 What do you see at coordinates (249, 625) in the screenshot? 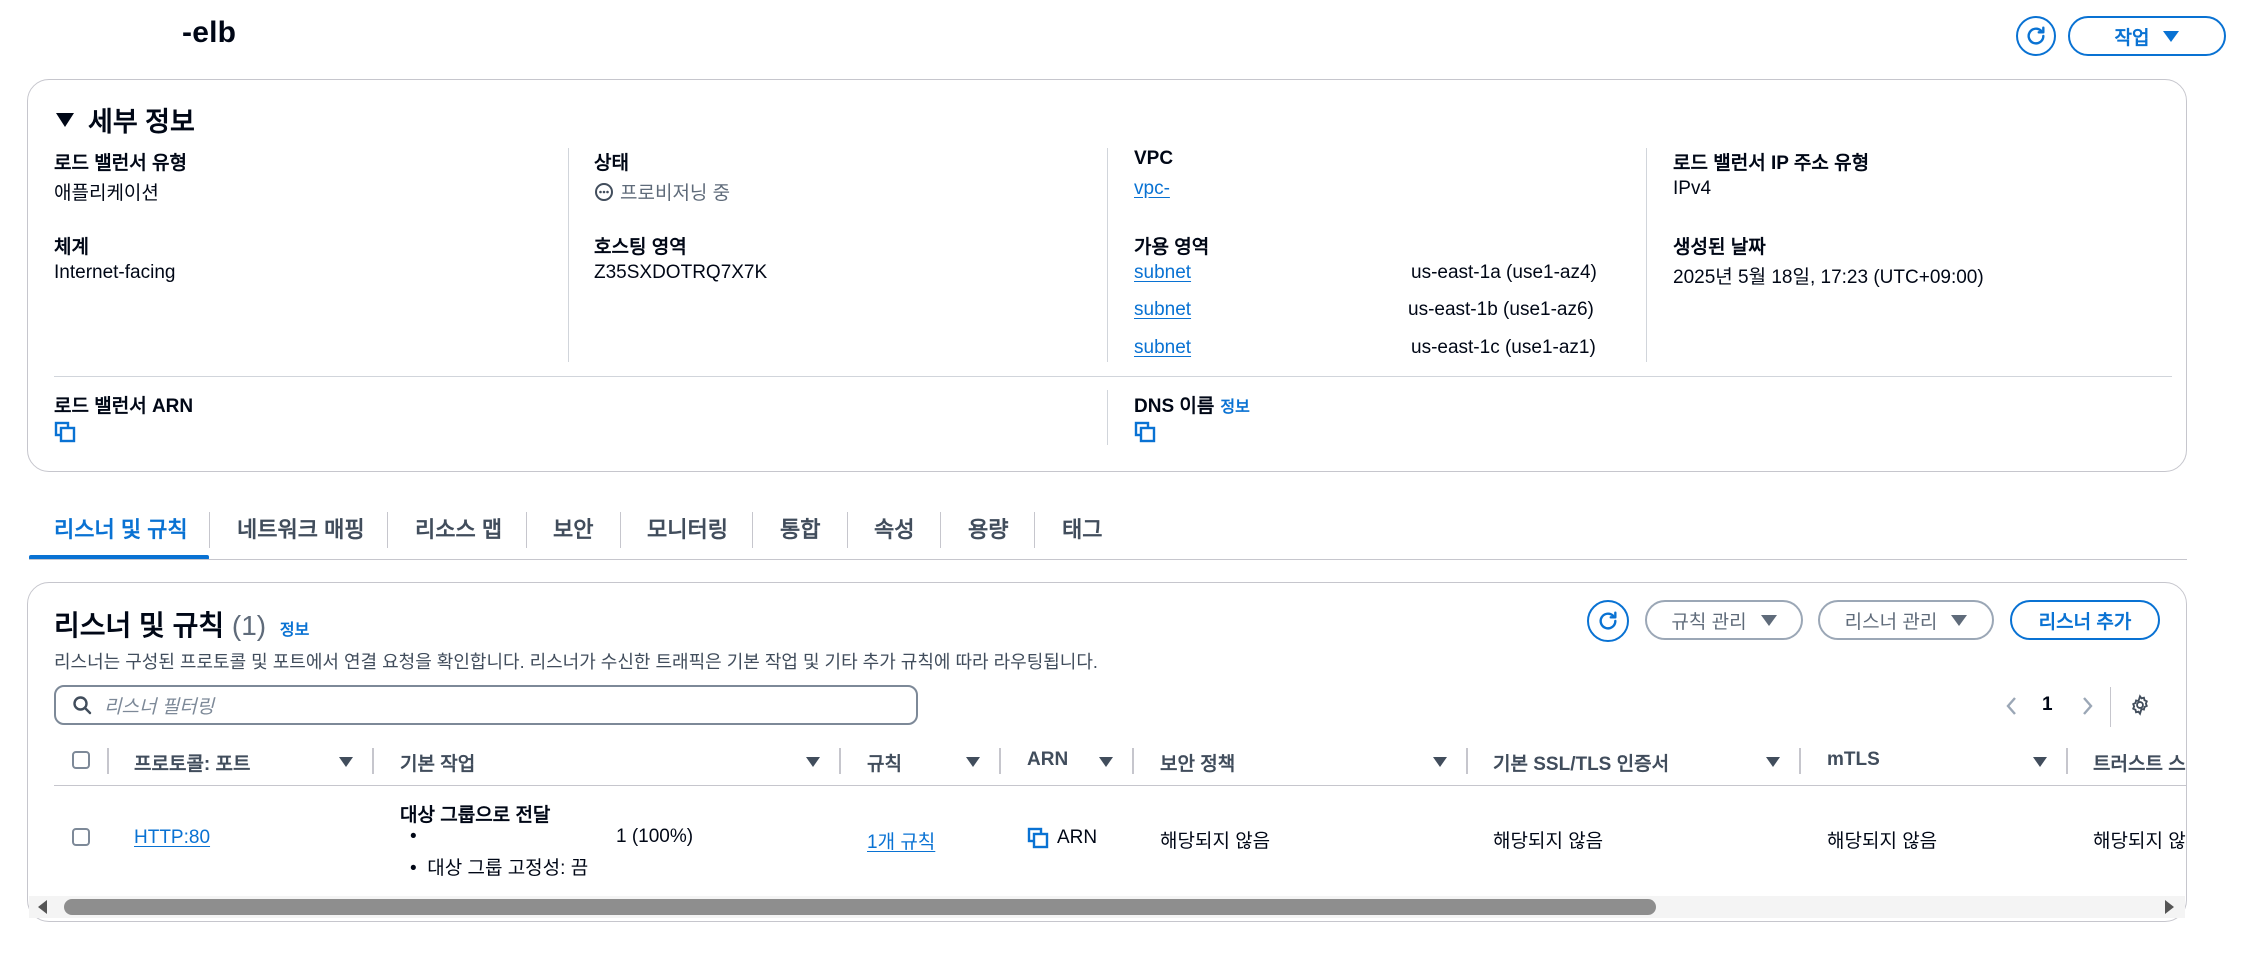
I see `listeners-count: (1)` at bounding box center [249, 625].